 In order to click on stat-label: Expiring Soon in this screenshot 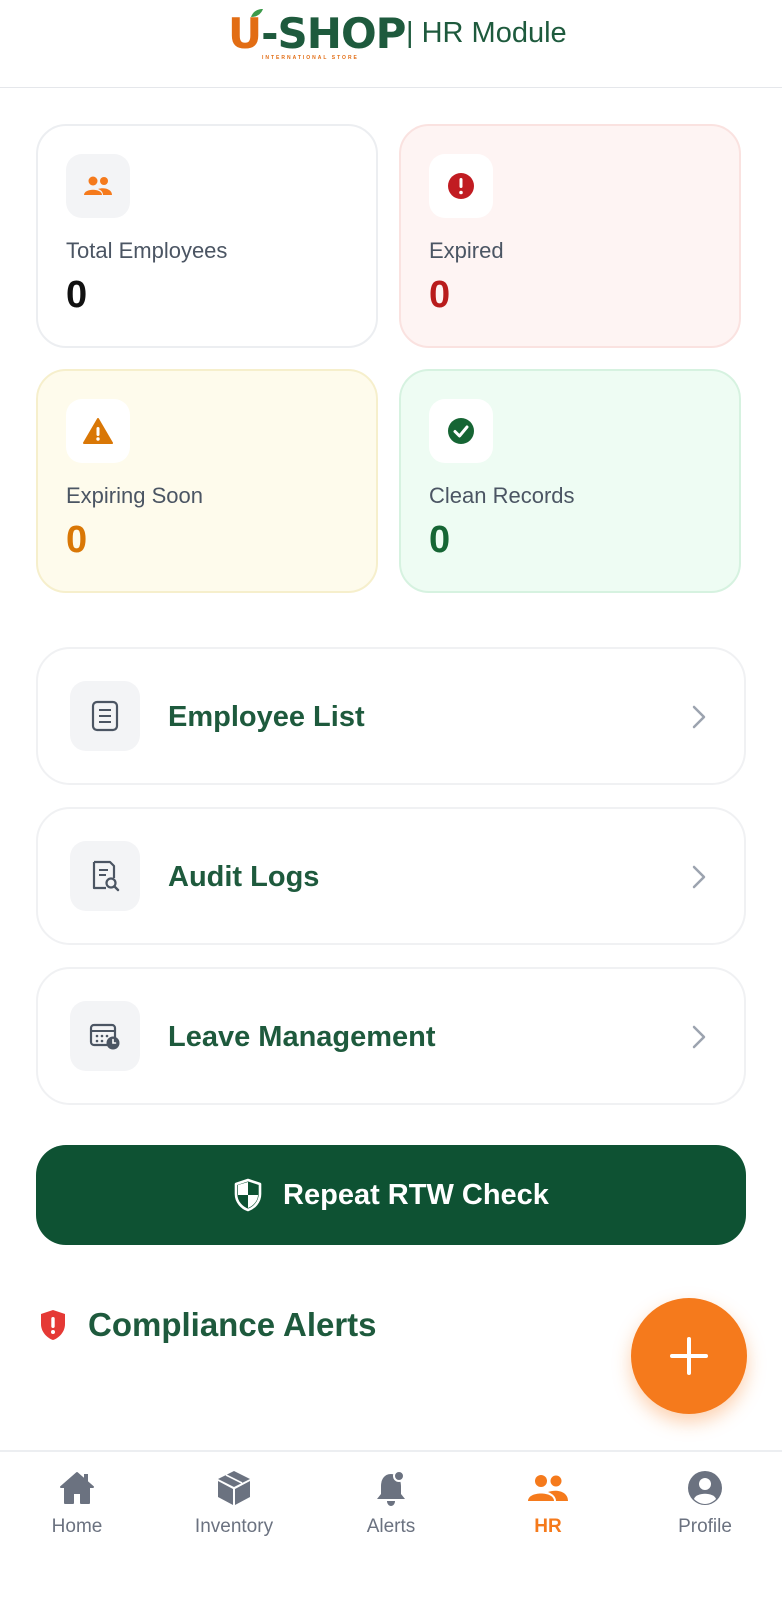, I will do `click(134, 495)`.